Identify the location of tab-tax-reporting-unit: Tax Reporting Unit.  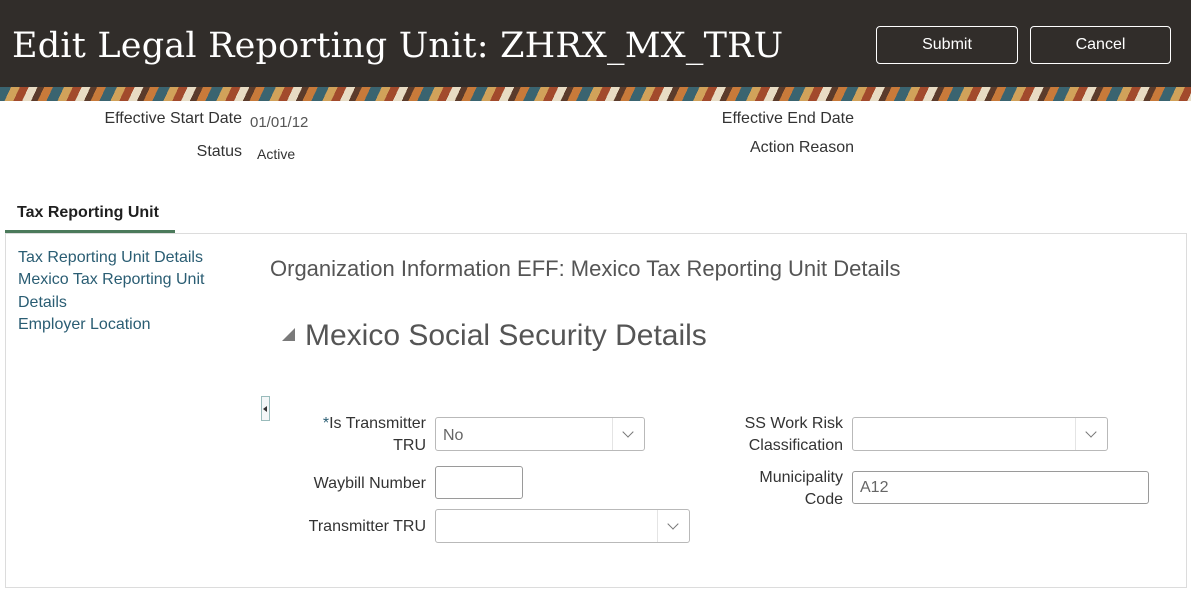
(90, 214).